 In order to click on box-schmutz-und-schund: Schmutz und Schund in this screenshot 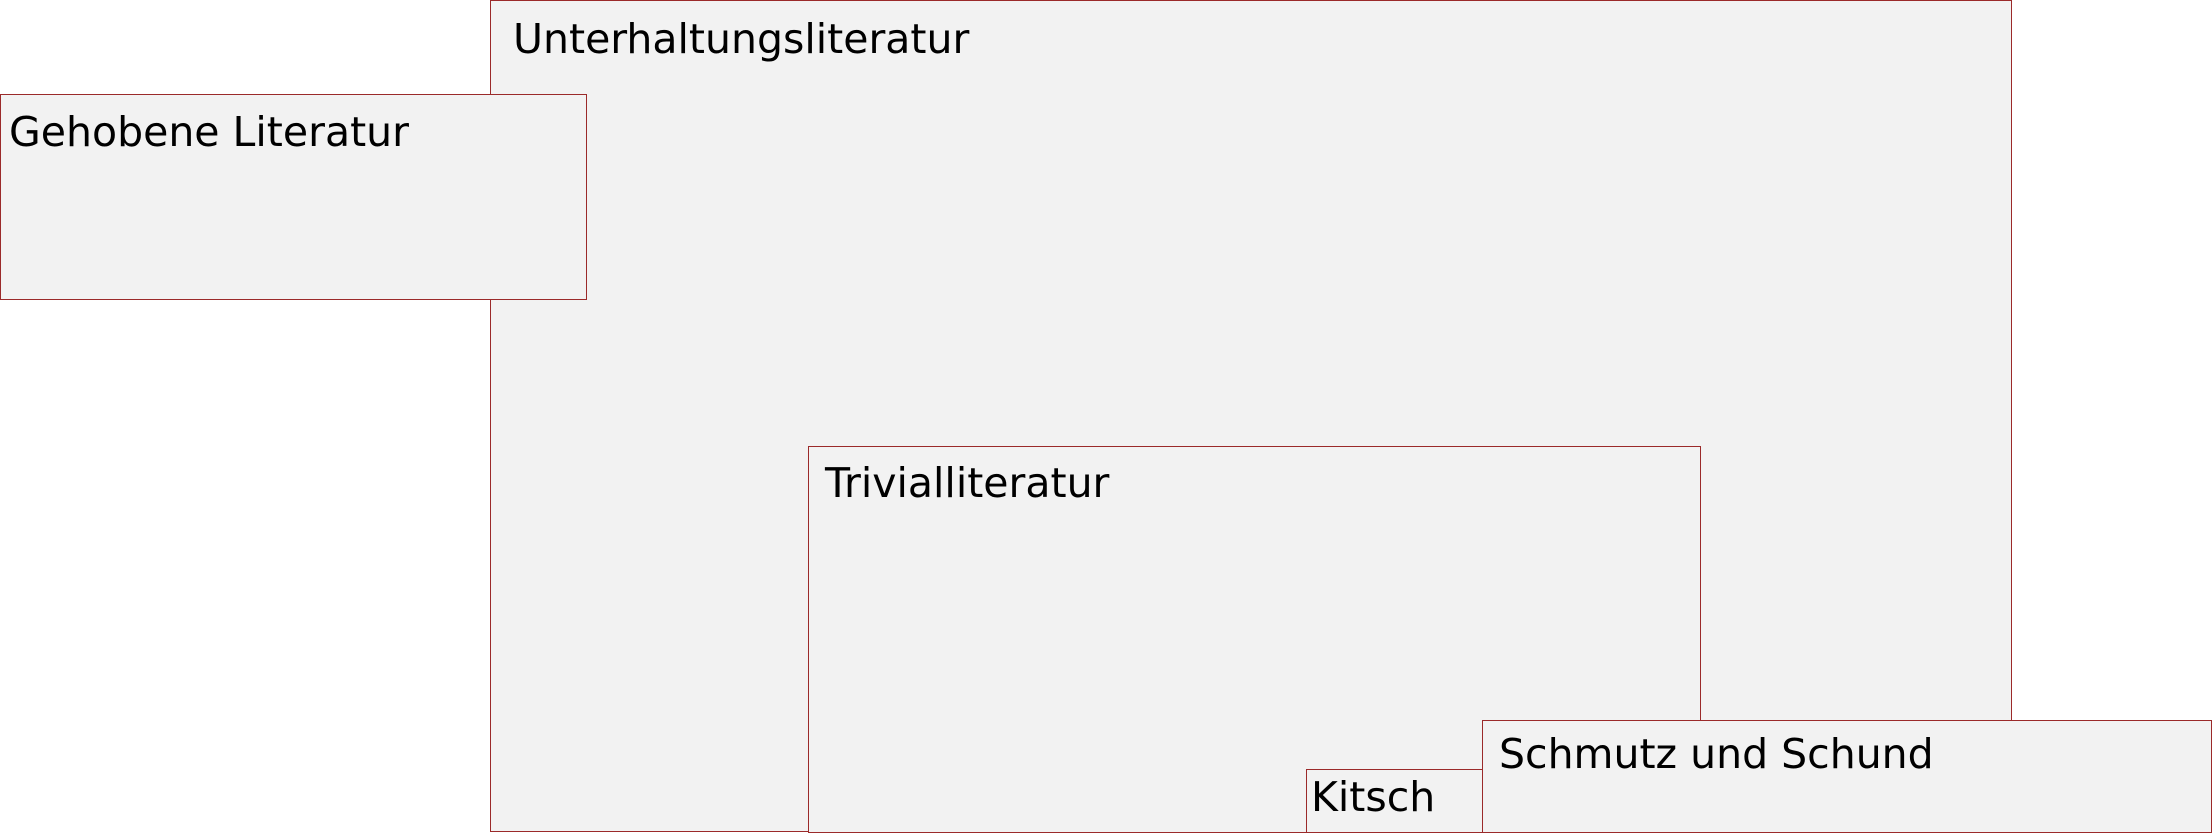, I will do `click(1847, 776)`.